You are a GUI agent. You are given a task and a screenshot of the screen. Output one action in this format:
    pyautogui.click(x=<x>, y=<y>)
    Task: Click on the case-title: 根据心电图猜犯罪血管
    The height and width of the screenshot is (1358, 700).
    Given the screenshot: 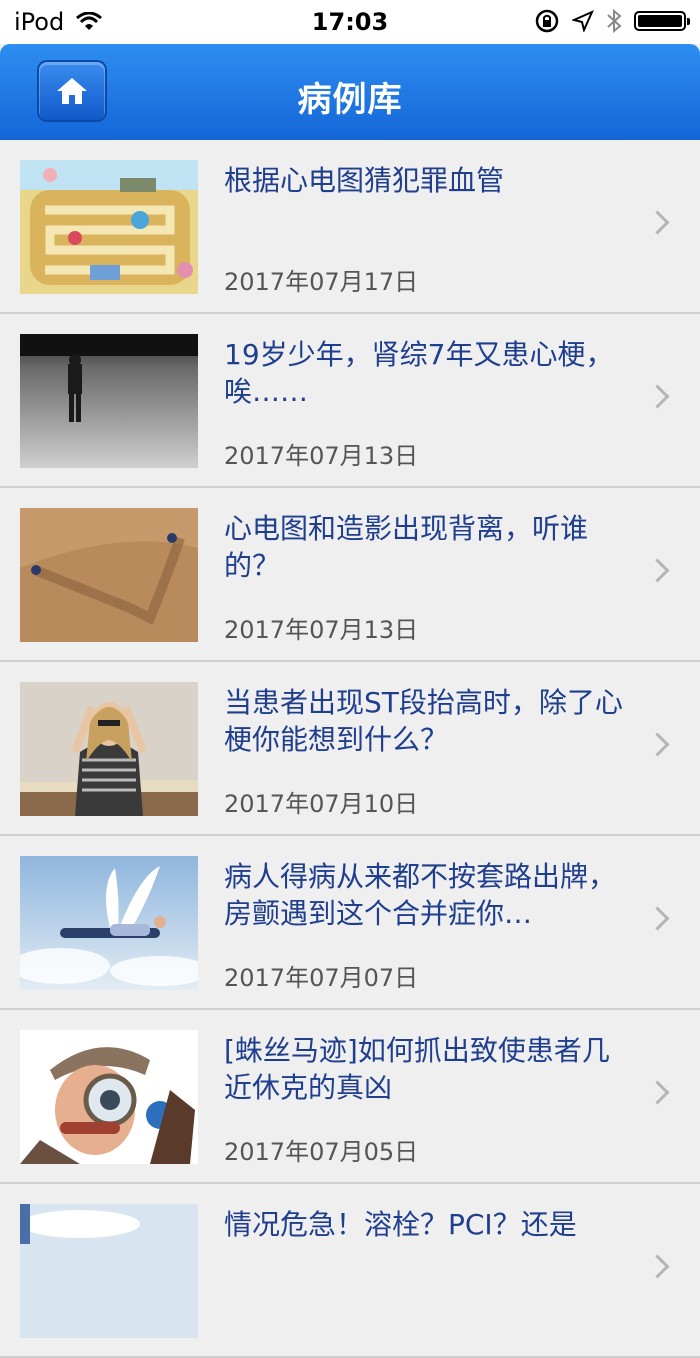 What is the action you would take?
    pyautogui.click(x=364, y=180)
    